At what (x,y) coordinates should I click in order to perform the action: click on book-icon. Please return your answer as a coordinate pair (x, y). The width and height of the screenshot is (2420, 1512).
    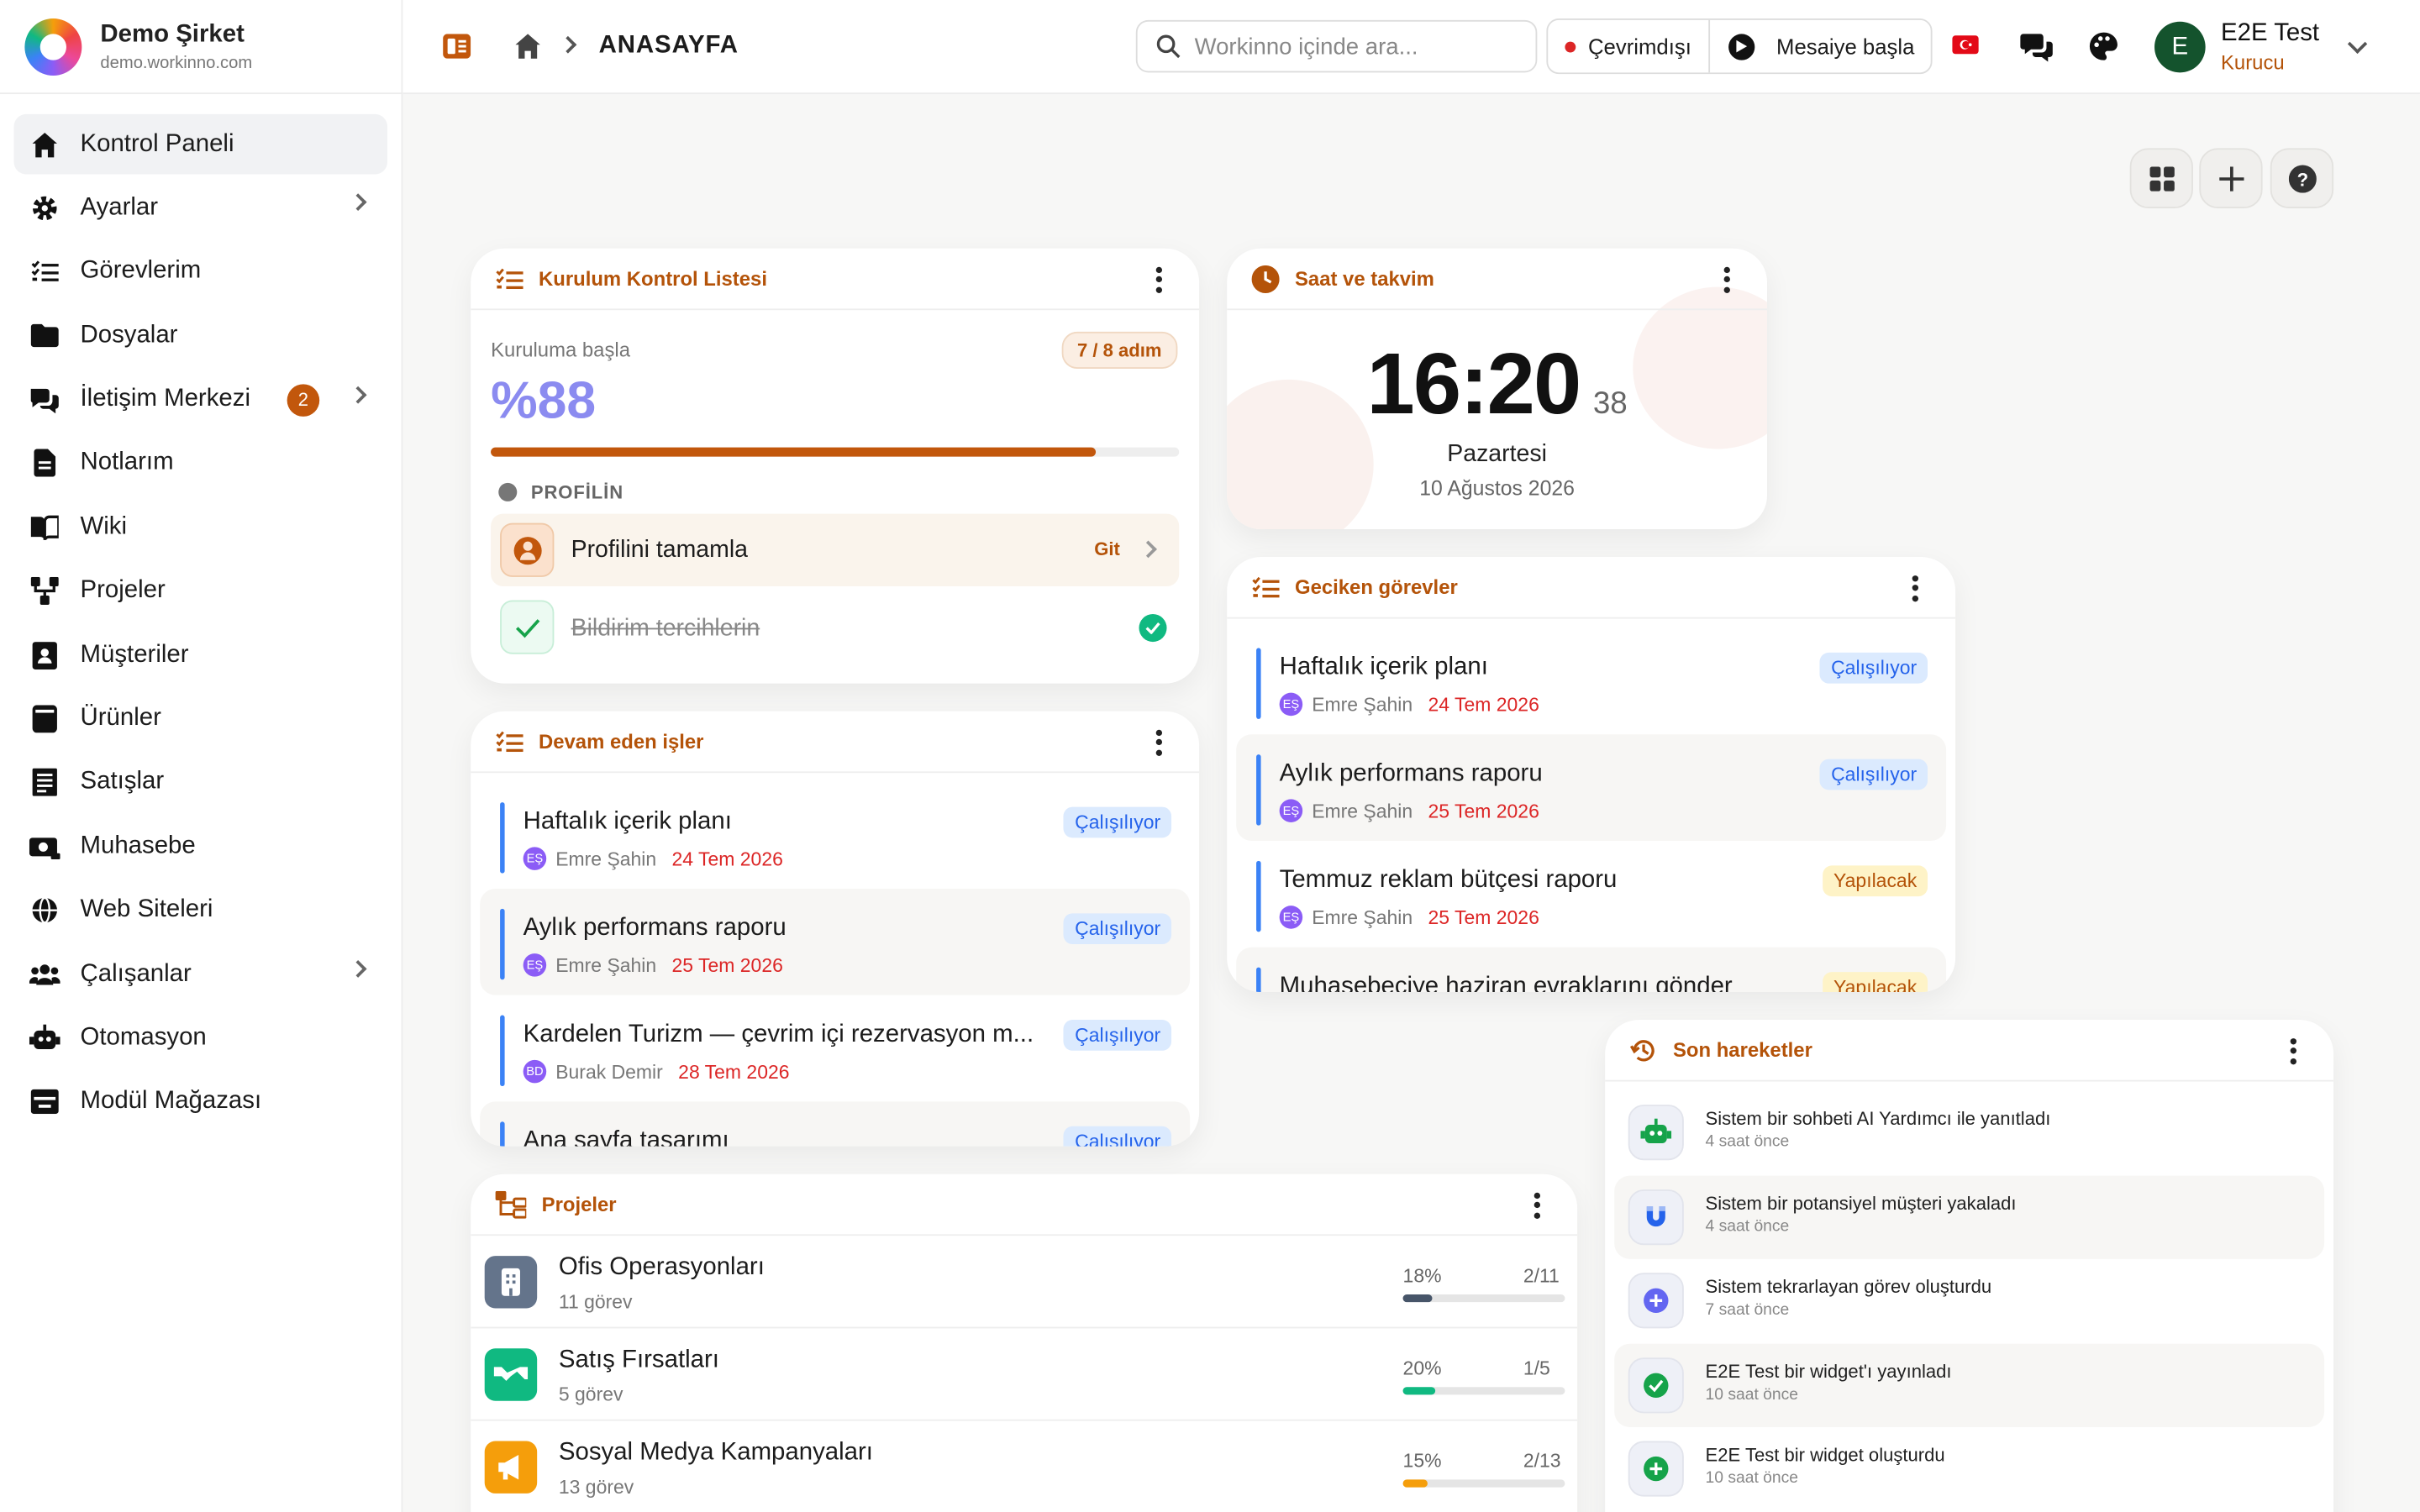
    Looking at the image, I should click on (44, 527).